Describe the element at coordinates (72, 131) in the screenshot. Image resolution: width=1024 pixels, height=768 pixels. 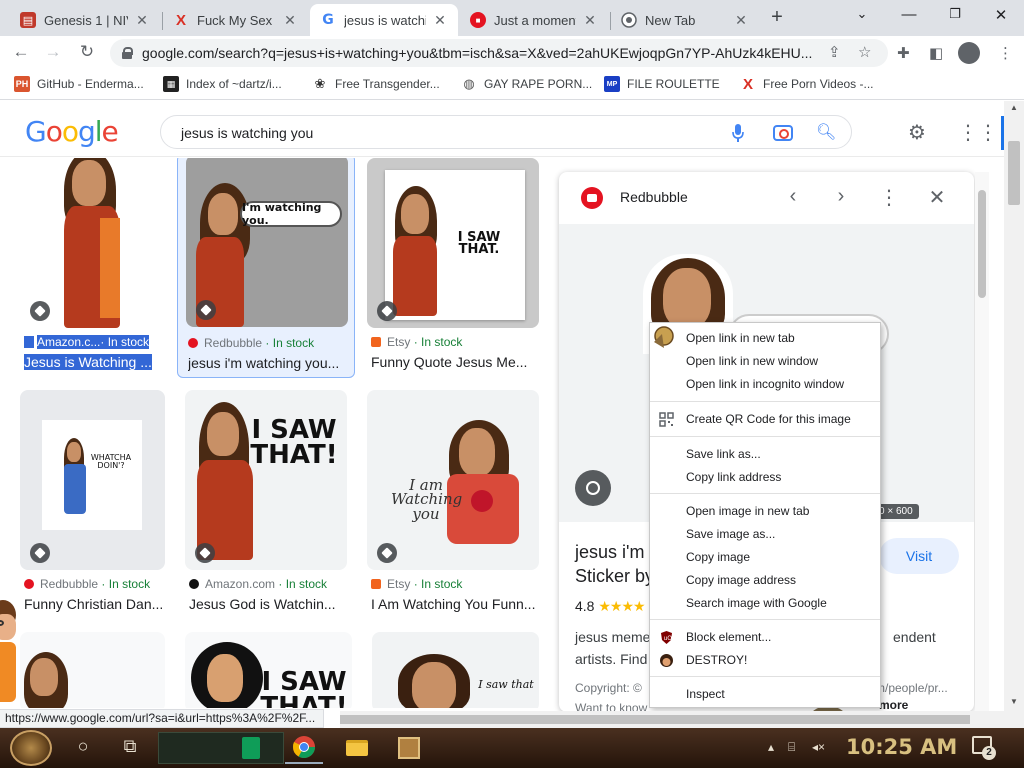
I see `google-logo: Google` at that location.